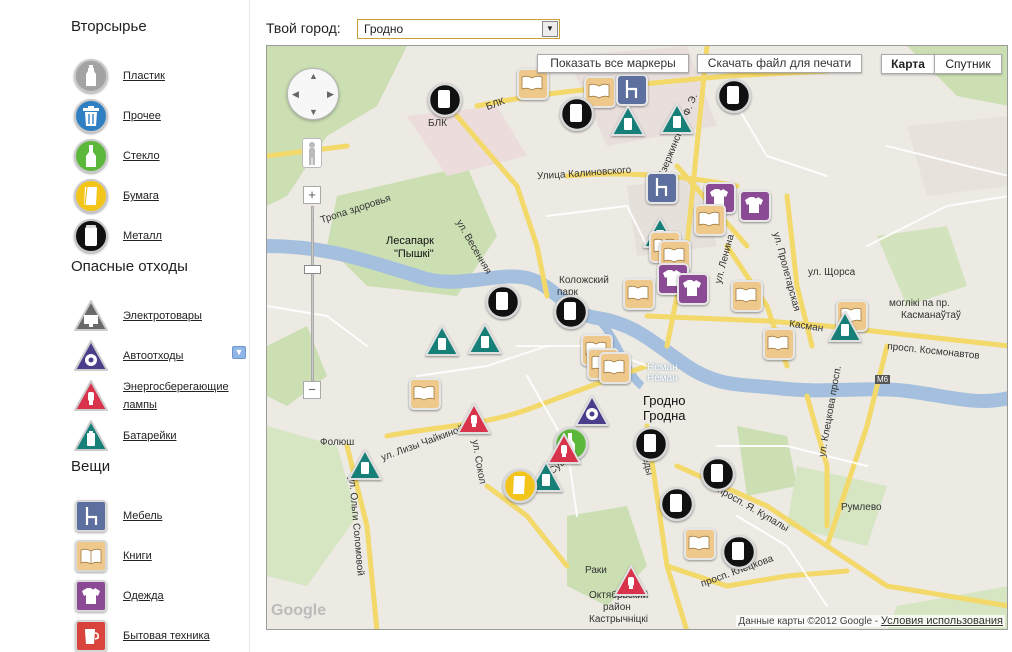 The width and height of the screenshot is (1012, 652). Describe the element at coordinates (662, 378) in the screenshot. I see `map-label: Нёман` at that location.